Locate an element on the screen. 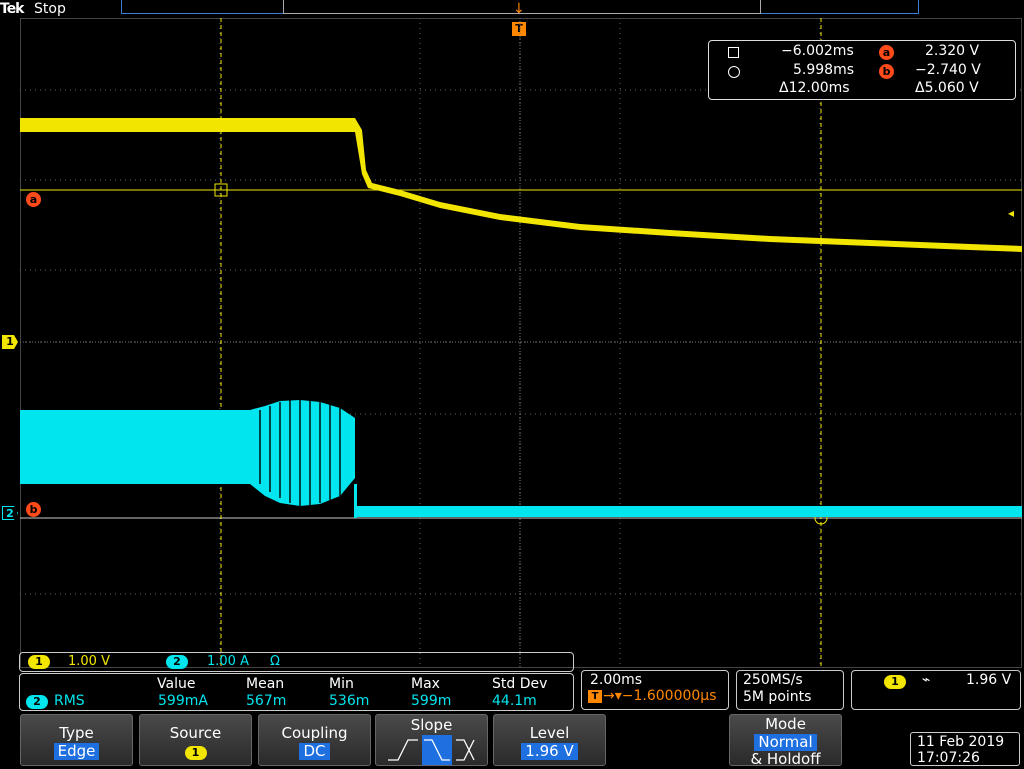  source-value: 1 is located at coordinates (195, 753).